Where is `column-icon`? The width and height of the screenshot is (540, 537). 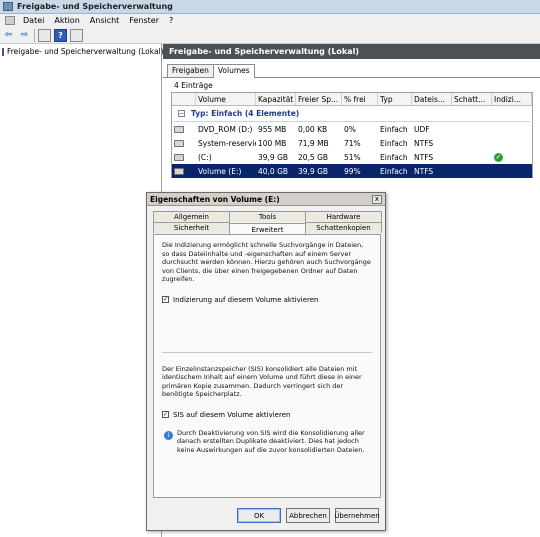
column-icon is located at coordinates (184, 99).